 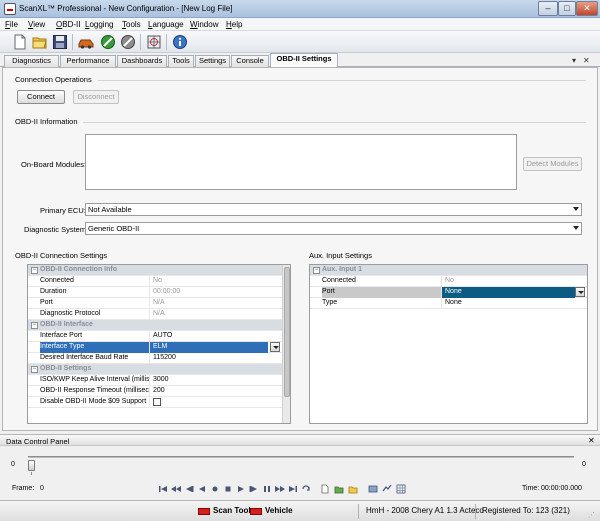 What do you see at coordinates (241, 489) in the screenshot?
I see `play-icon` at bounding box center [241, 489].